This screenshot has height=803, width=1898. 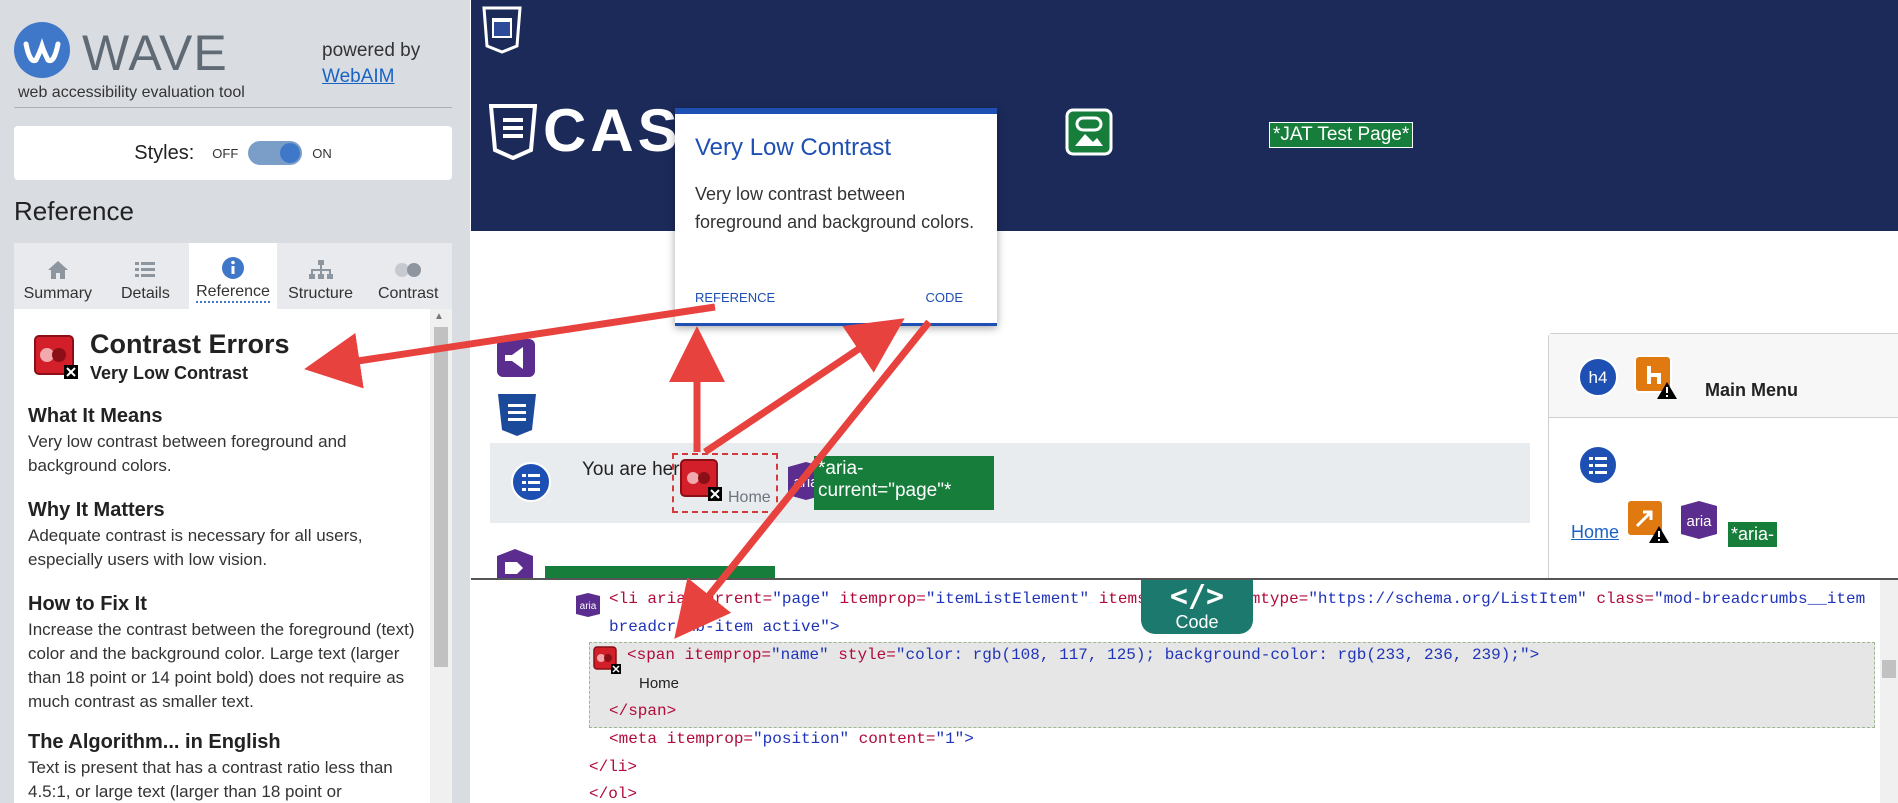 I want to click on tab-contrast-label: Contrast, so click(x=408, y=293).